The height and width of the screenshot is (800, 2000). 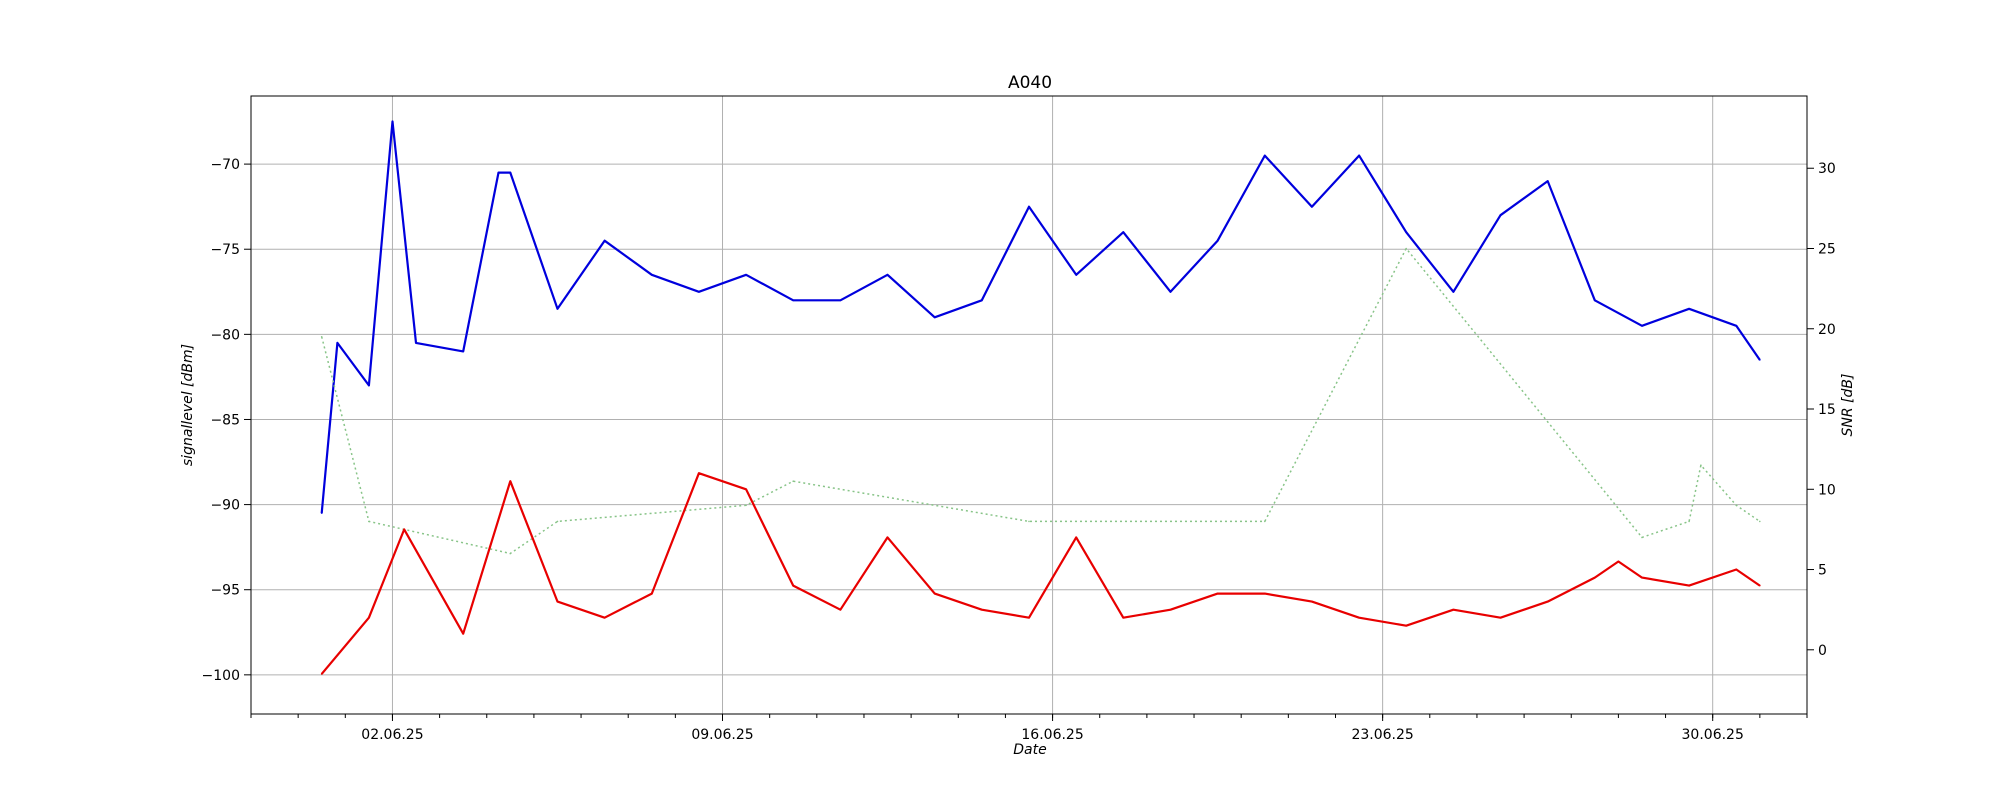 I want to click on x-tick-label: 30.06.25, so click(x=1713, y=735).